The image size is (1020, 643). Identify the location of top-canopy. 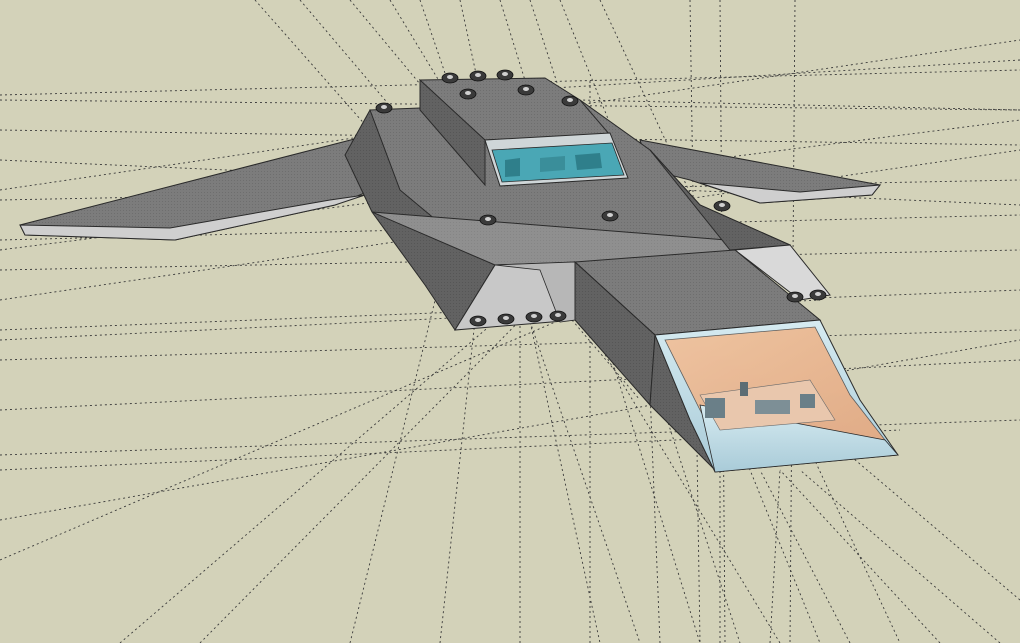
(556, 159).